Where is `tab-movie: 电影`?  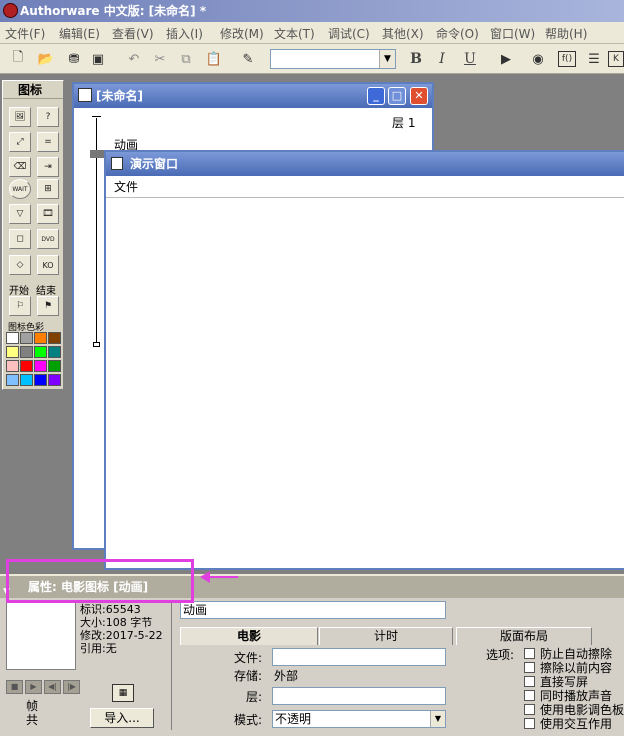 tab-movie: 电影 is located at coordinates (249, 636).